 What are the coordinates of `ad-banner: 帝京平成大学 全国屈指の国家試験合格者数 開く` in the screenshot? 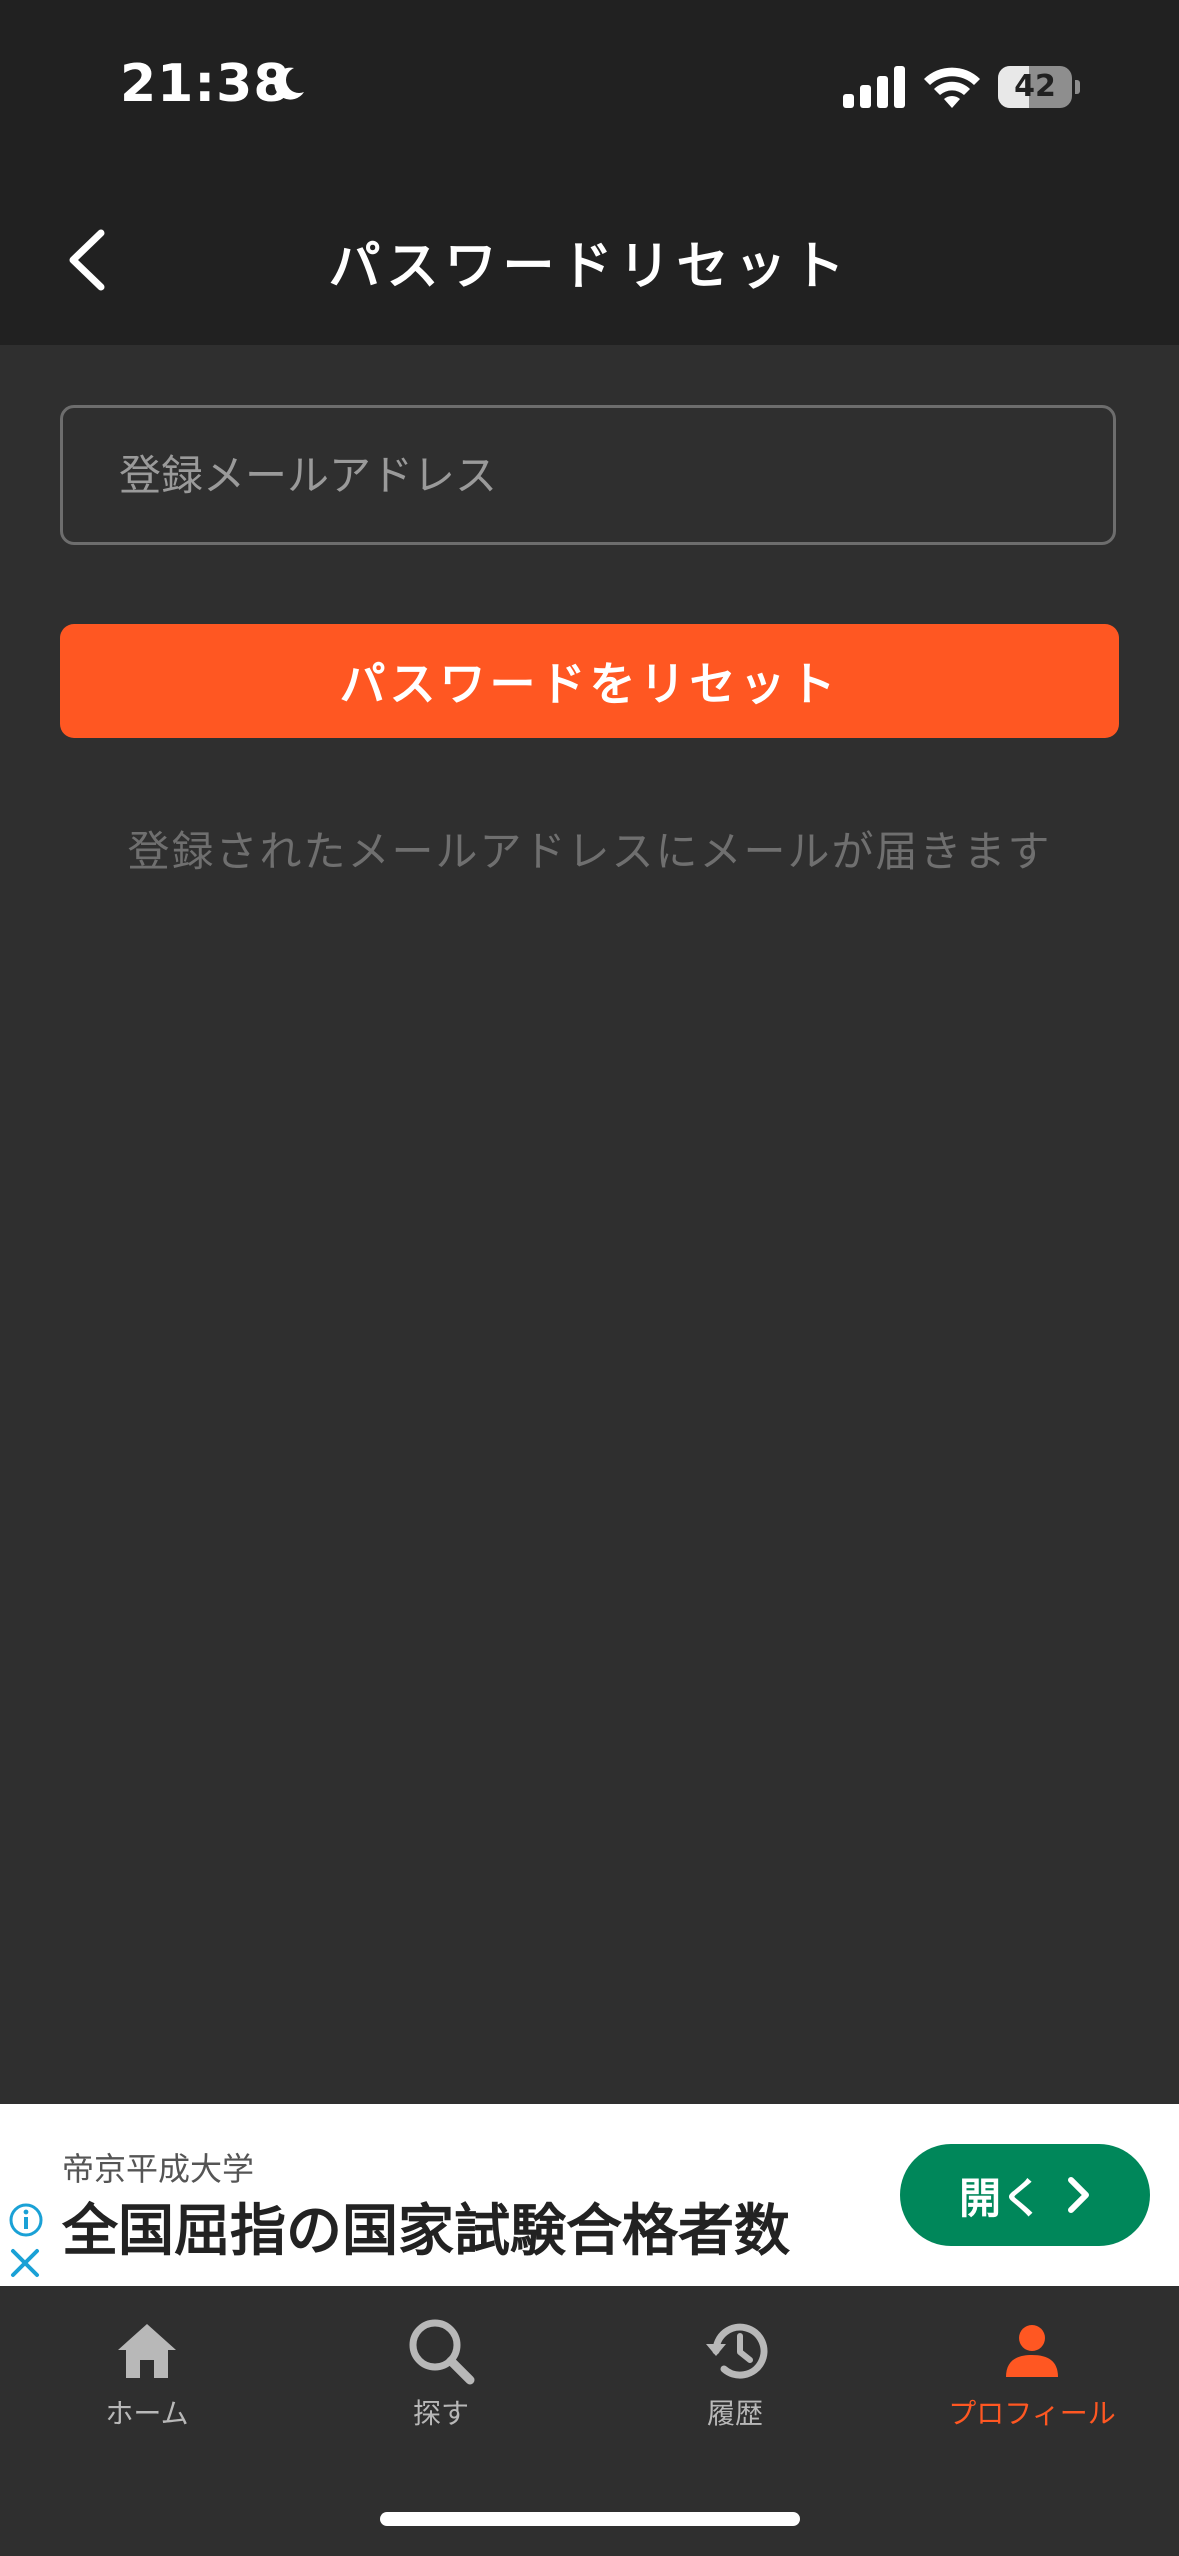 It's located at (589, 2195).